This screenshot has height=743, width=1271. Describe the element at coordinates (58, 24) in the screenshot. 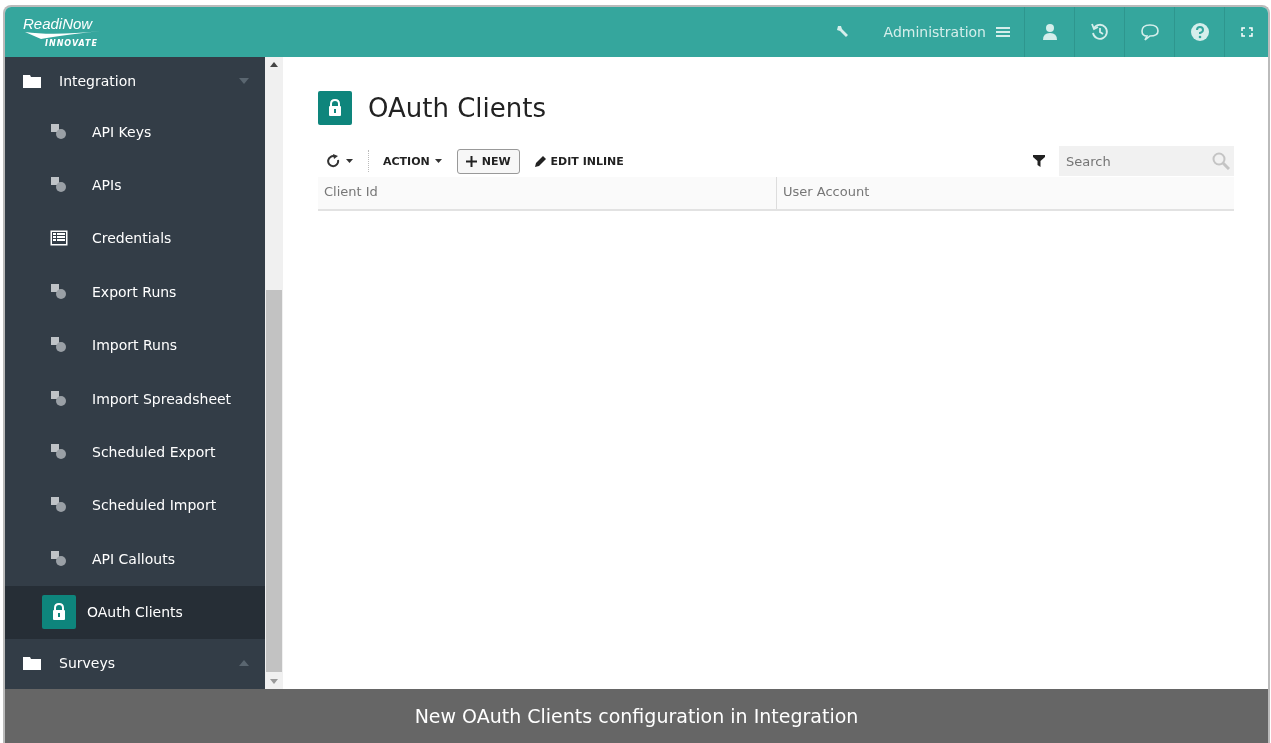

I see `logo-name: ReadiNow` at that location.